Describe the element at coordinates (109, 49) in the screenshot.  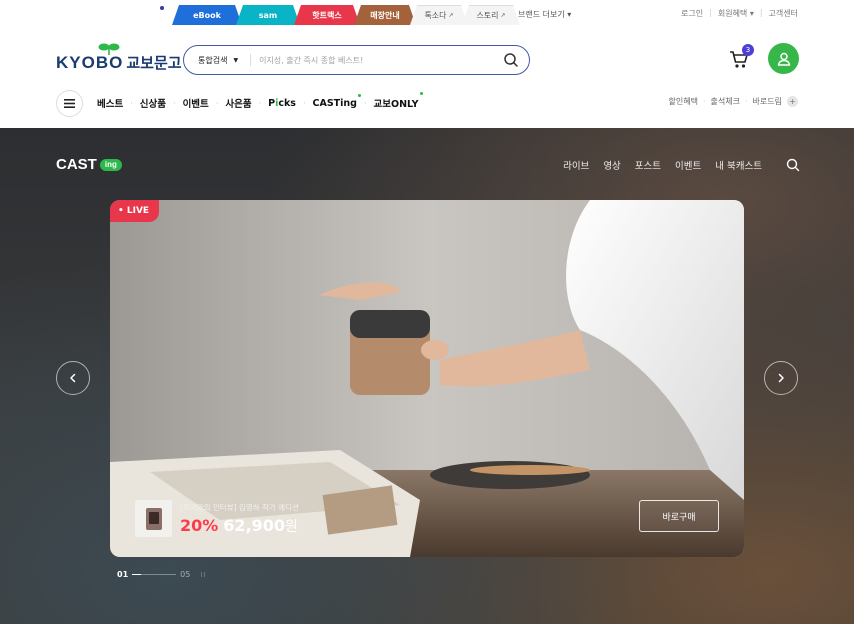
I see `sprout-logo-icon` at that location.